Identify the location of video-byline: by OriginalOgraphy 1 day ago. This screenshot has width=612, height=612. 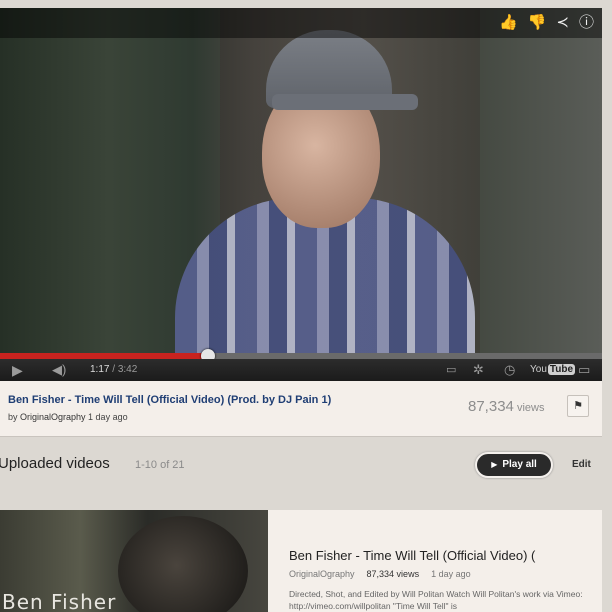
(68, 417).